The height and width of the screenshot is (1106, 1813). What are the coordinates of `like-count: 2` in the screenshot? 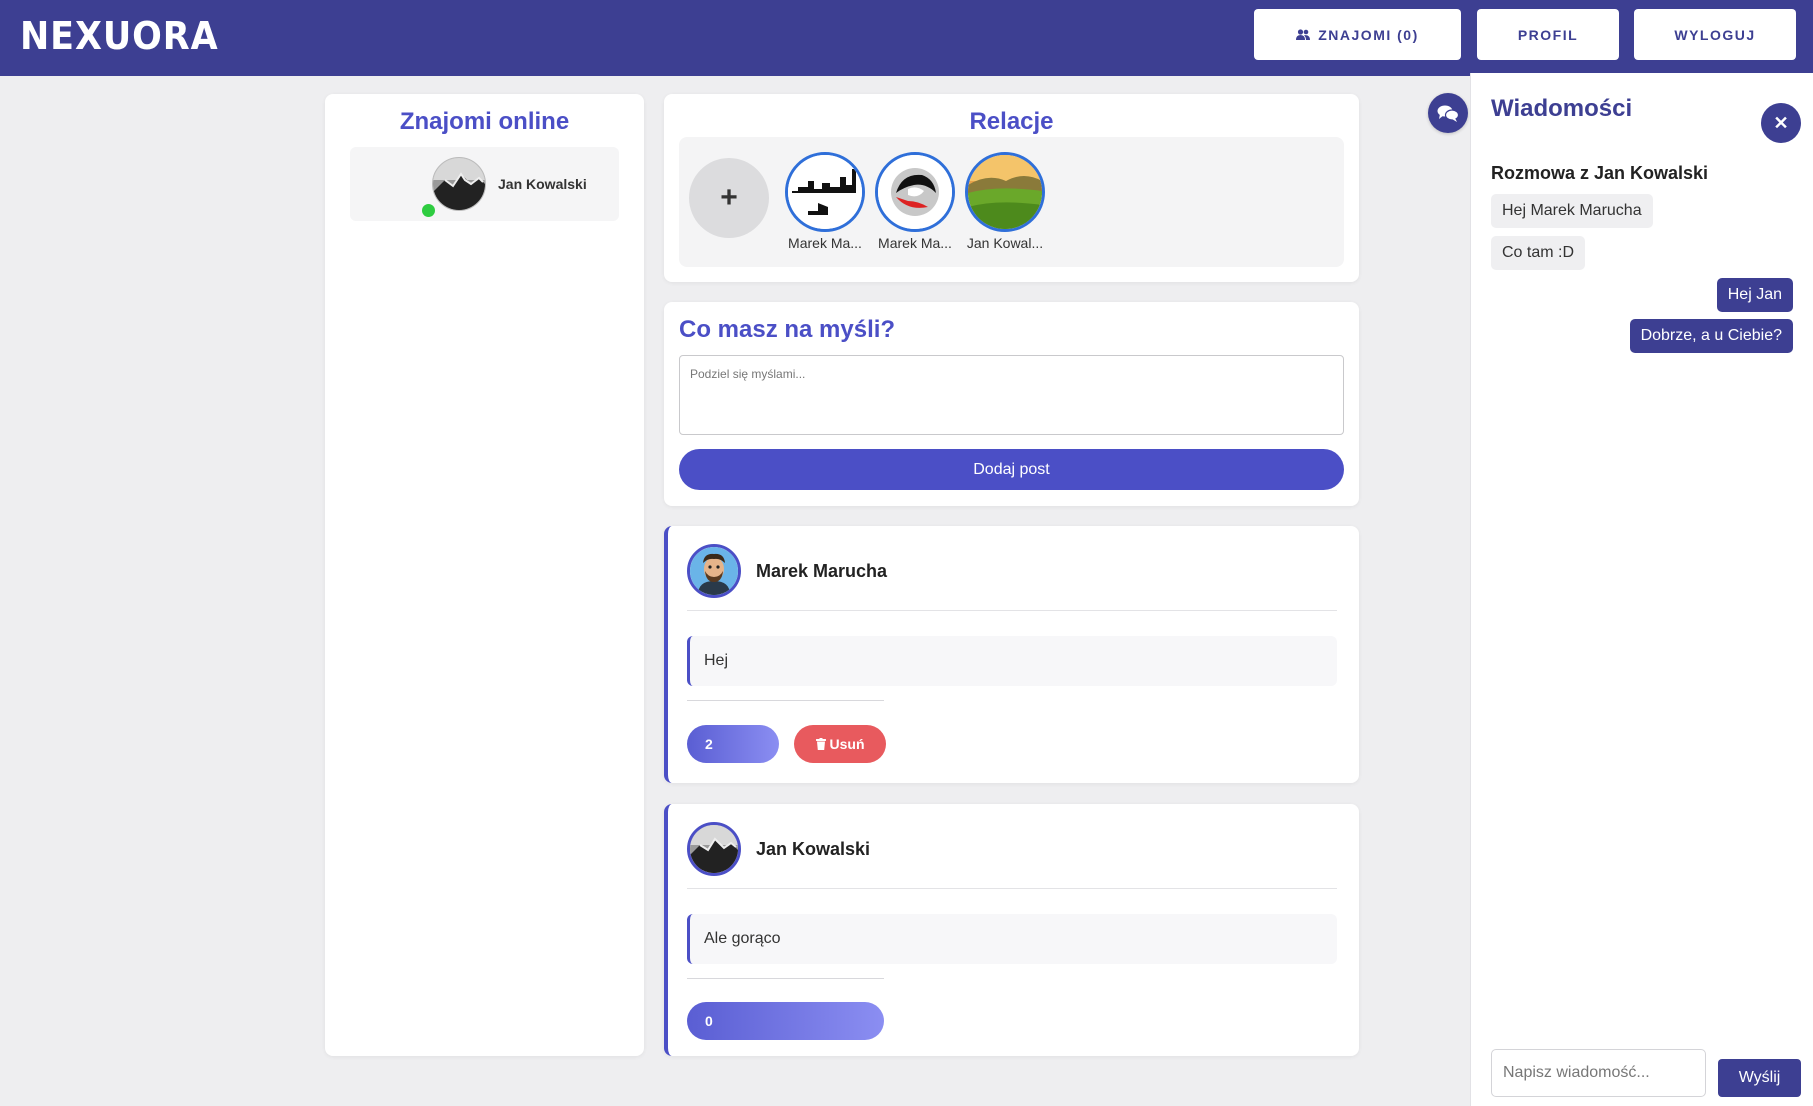 It's located at (709, 744).